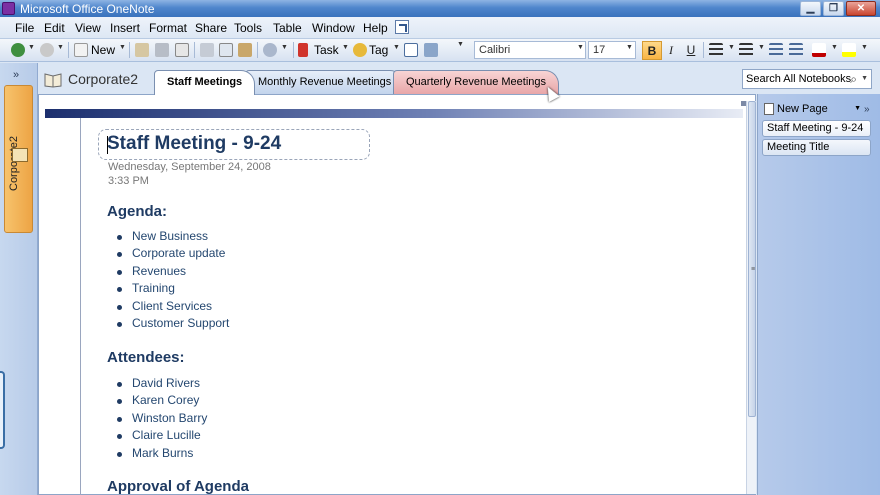  What do you see at coordinates (833, 8) in the screenshot?
I see `maximize-button: ❐` at bounding box center [833, 8].